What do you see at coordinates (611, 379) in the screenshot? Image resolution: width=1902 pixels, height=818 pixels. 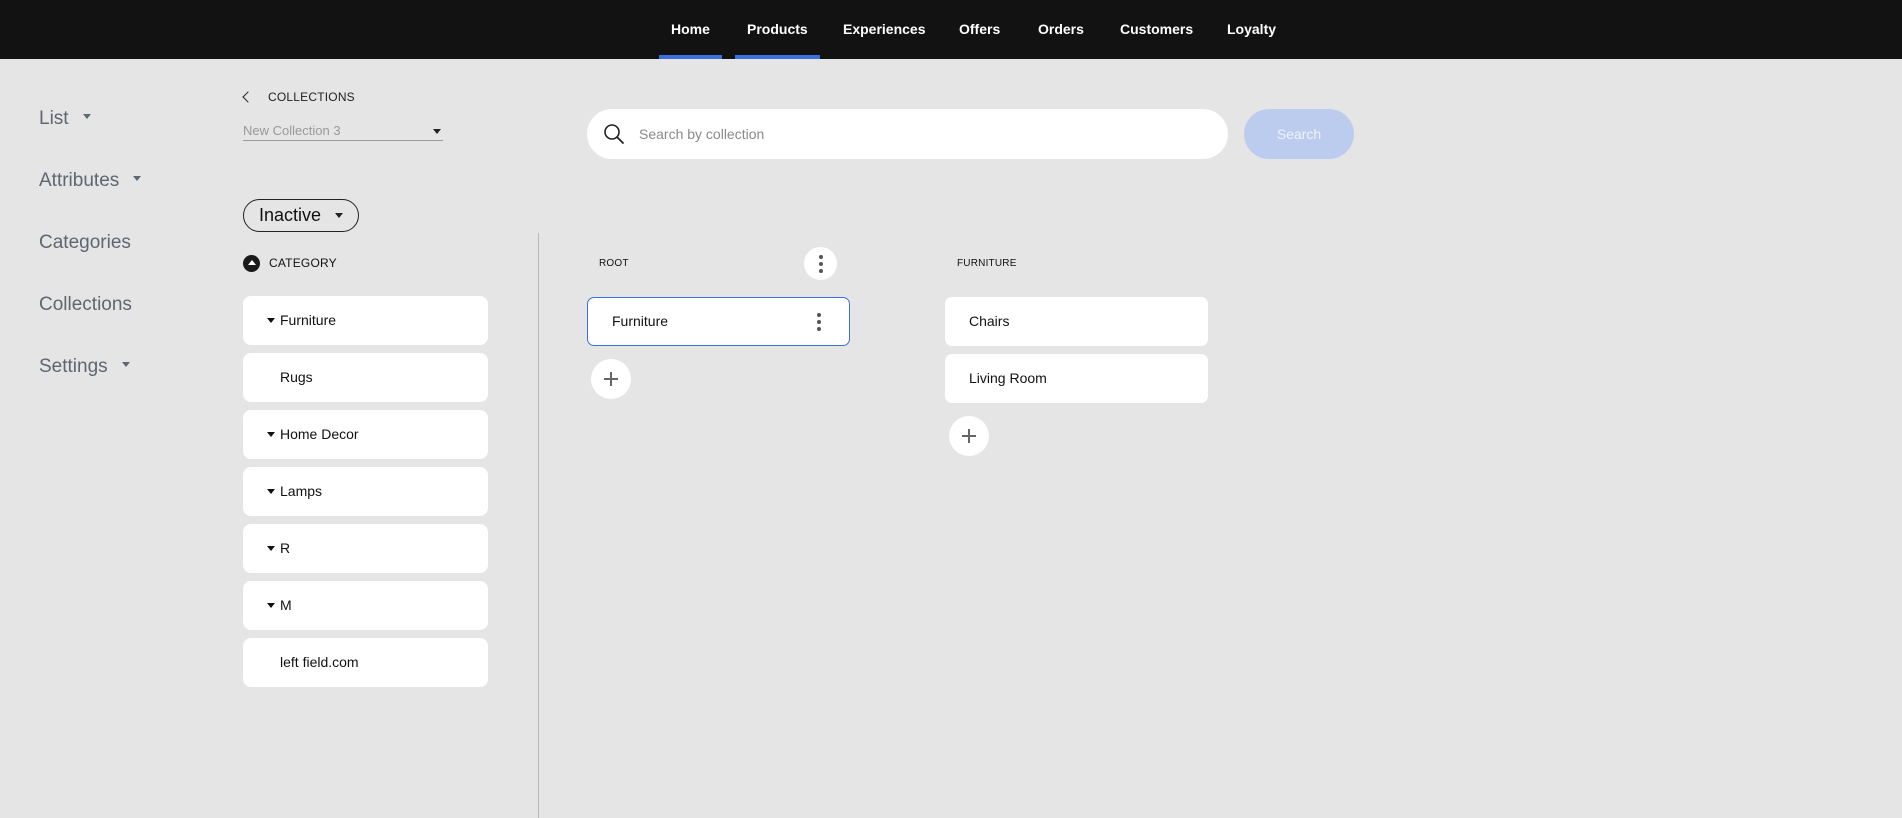 I see `root-add-button` at bounding box center [611, 379].